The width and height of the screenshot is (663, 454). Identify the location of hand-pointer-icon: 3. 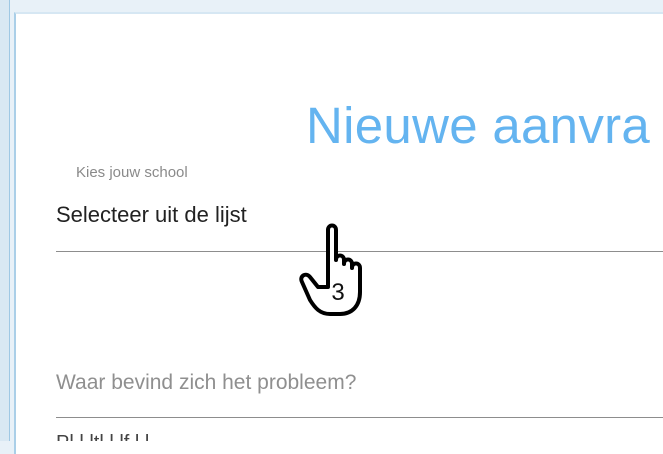
(330, 269).